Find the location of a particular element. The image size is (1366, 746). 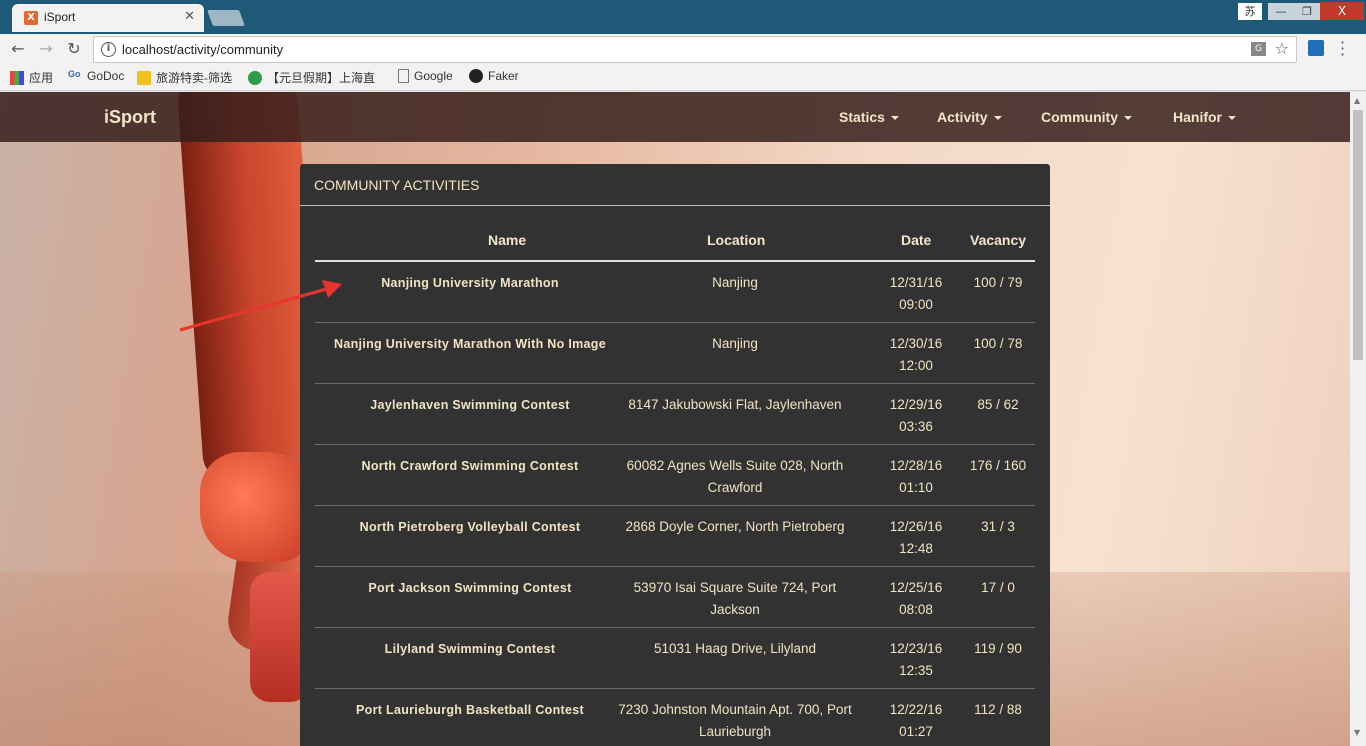

bookmark-travel: 旅游特卖-筛选 is located at coordinates (184, 77).